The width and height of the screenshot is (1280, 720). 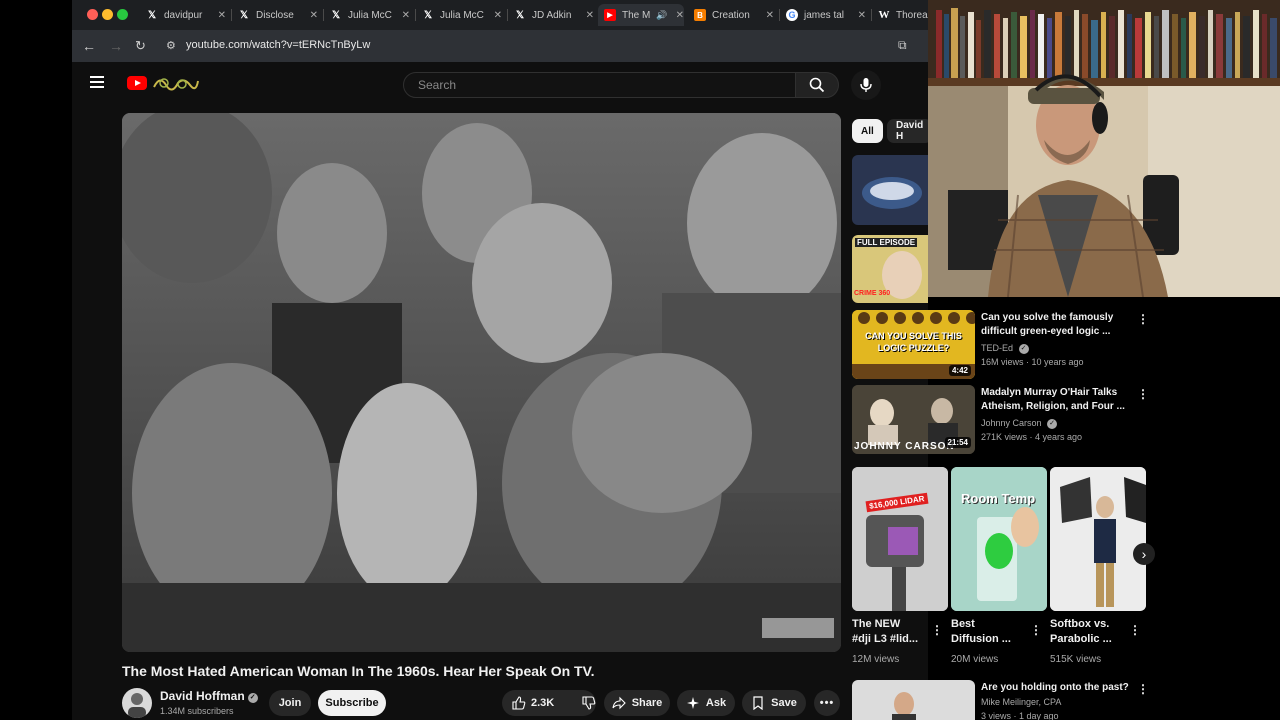 I want to click on site-info-icon: ⚙, so click(x=171, y=45).